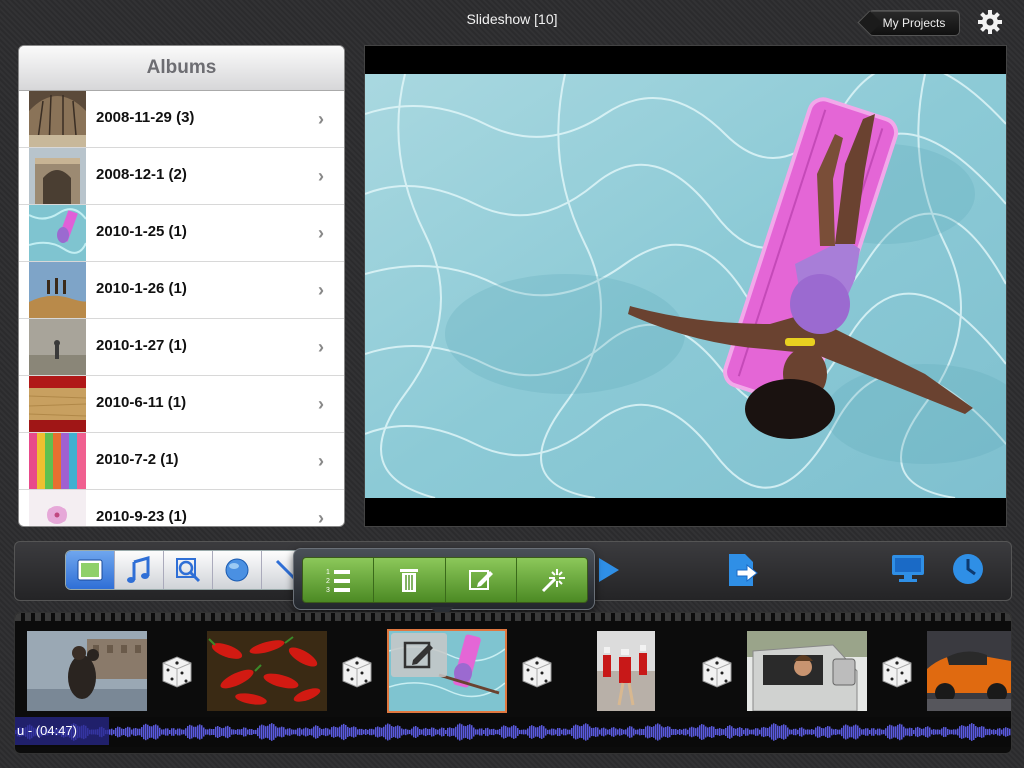 The image size is (1024, 768). What do you see at coordinates (990, 22) in the screenshot?
I see `gear-icon` at bounding box center [990, 22].